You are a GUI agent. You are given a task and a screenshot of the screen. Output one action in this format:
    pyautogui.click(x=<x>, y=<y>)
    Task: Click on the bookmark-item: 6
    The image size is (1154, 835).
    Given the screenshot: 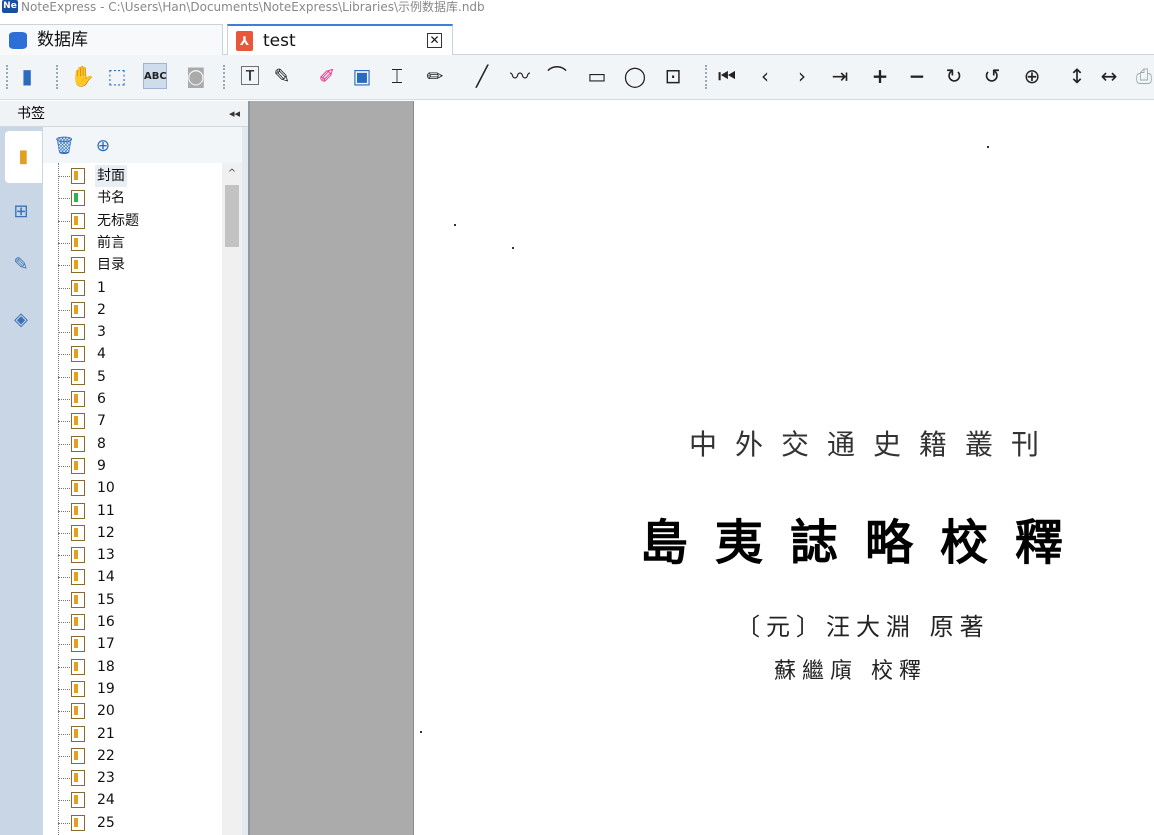 What is the action you would take?
    pyautogui.click(x=132, y=399)
    